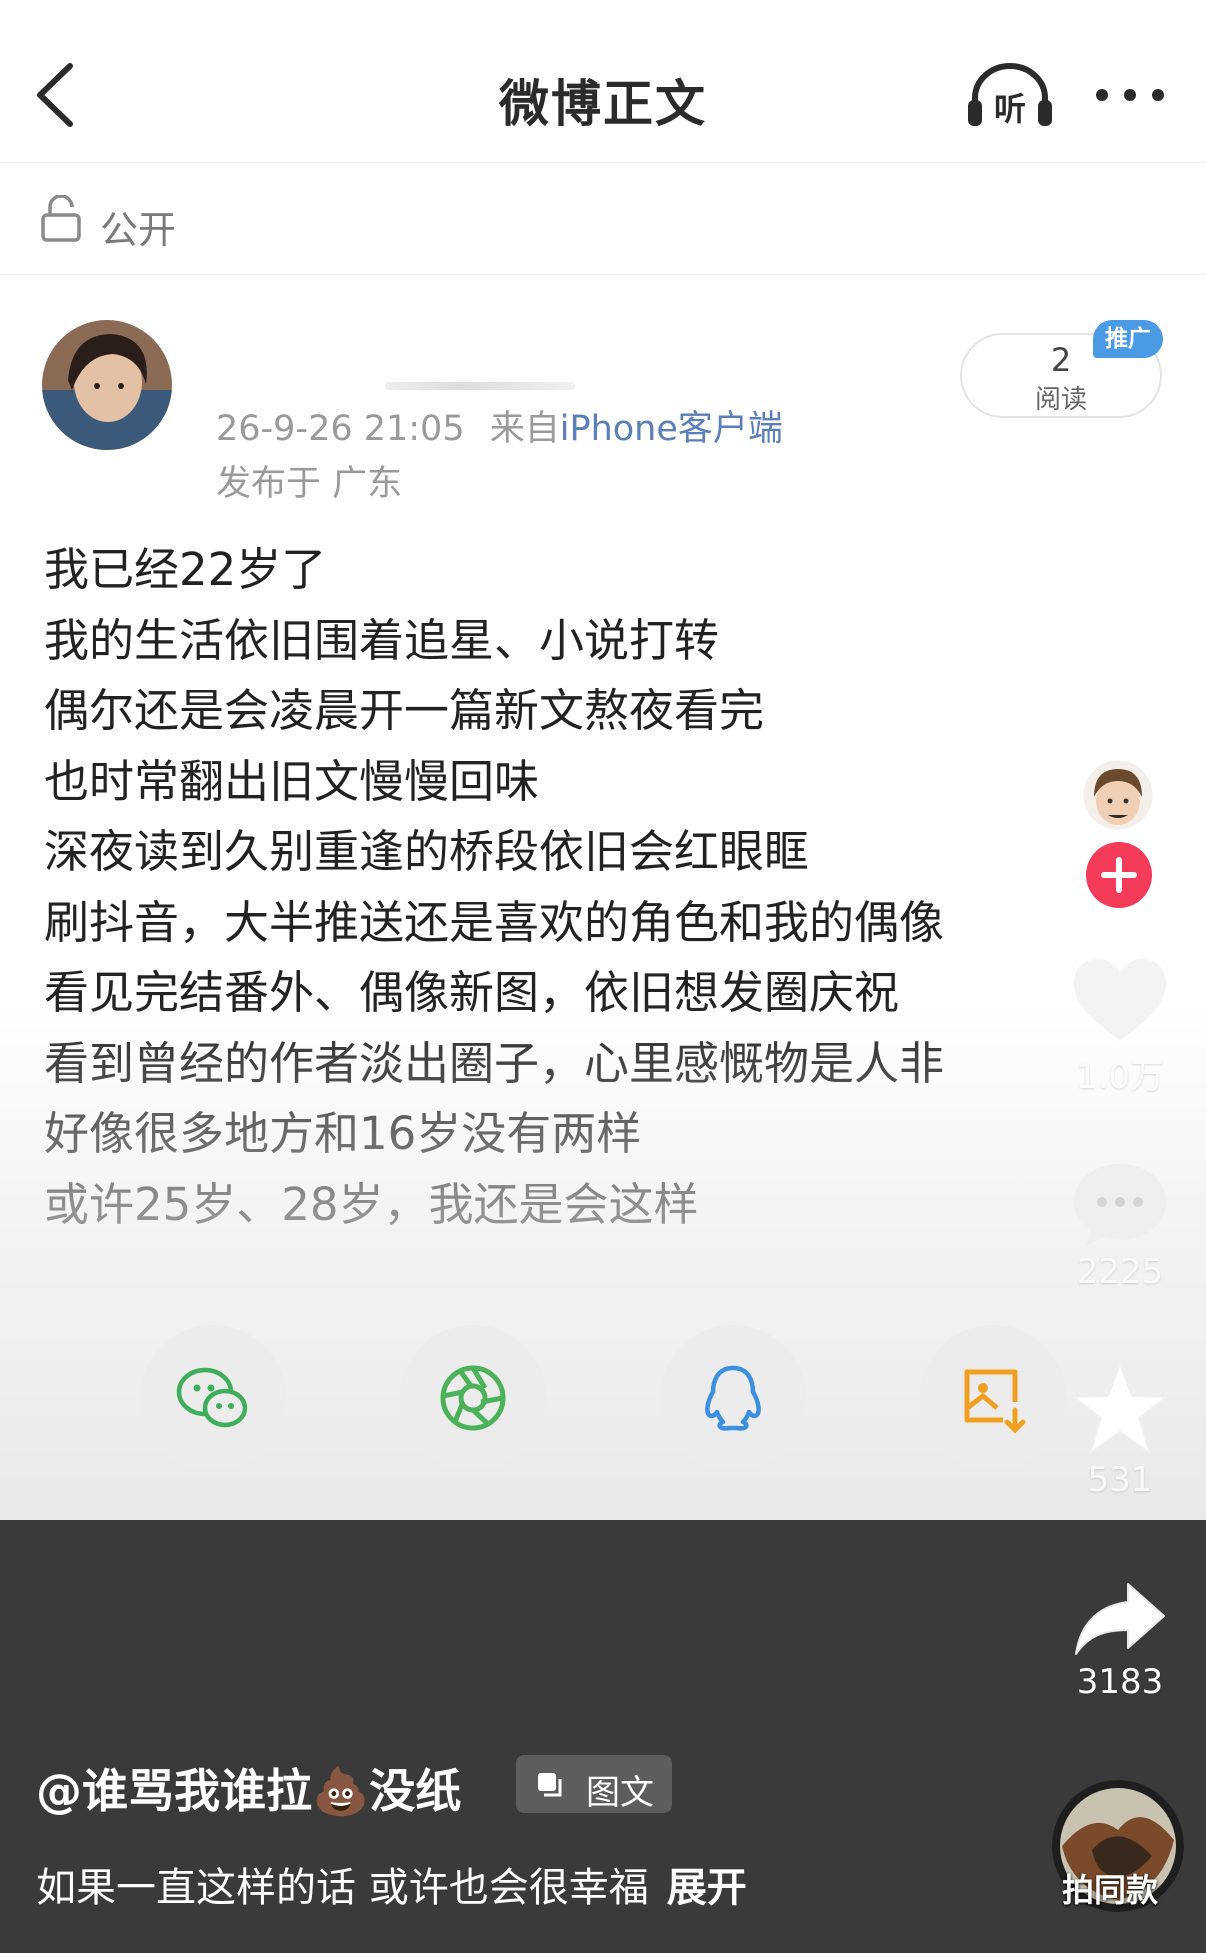 Image resolution: width=1206 pixels, height=1953 pixels. I want to click on headphones-icon: 听, so click(1010, 95).